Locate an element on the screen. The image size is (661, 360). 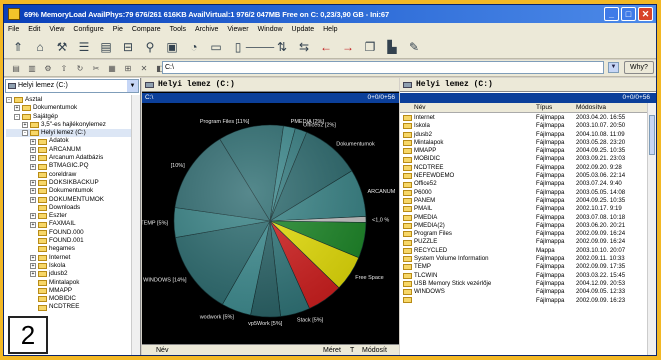
file-row: WINDOWS Fájlmappa 2004.09.05. 12:33 is located at coordinates (523, 292).